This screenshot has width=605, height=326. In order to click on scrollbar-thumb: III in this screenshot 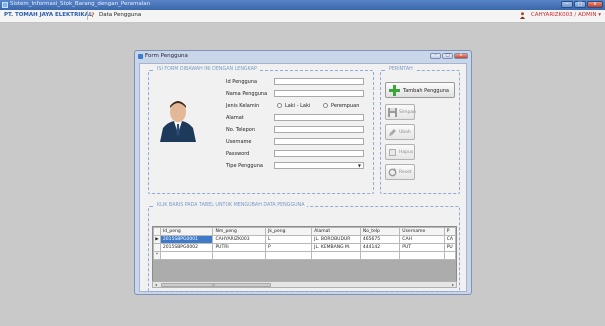, I will do `click(216, 285)`.